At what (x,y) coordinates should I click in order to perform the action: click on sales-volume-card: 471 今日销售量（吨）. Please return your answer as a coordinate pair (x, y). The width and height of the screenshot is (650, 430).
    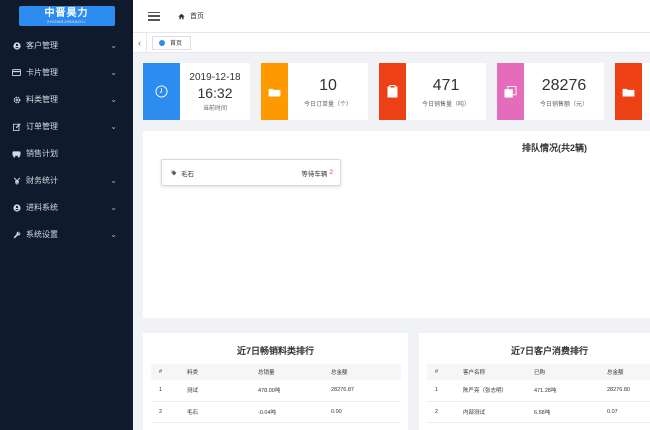
    Looking at the image, I should click on (432, 91).